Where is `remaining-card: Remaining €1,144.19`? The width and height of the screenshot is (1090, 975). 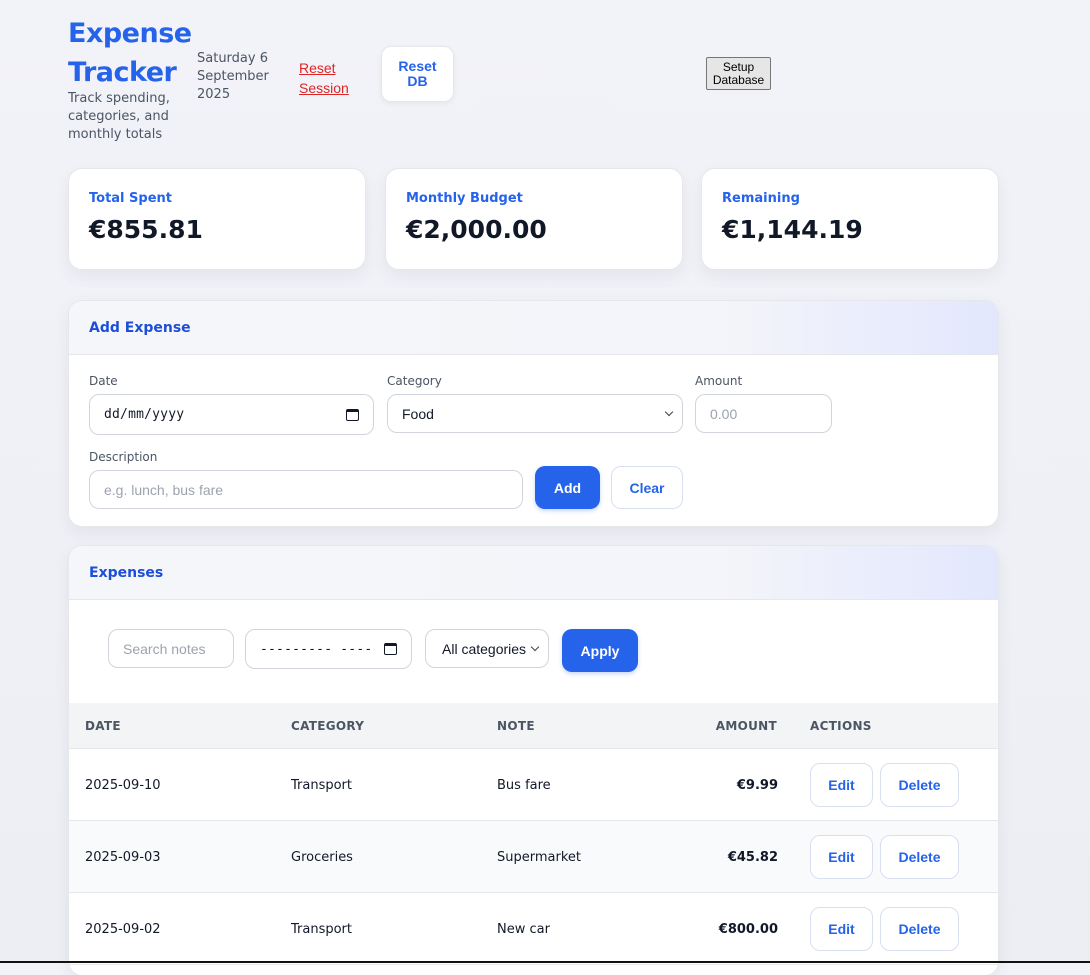
remaining-card: Remaining €1,144.19 is located at coordinates (850, 219).